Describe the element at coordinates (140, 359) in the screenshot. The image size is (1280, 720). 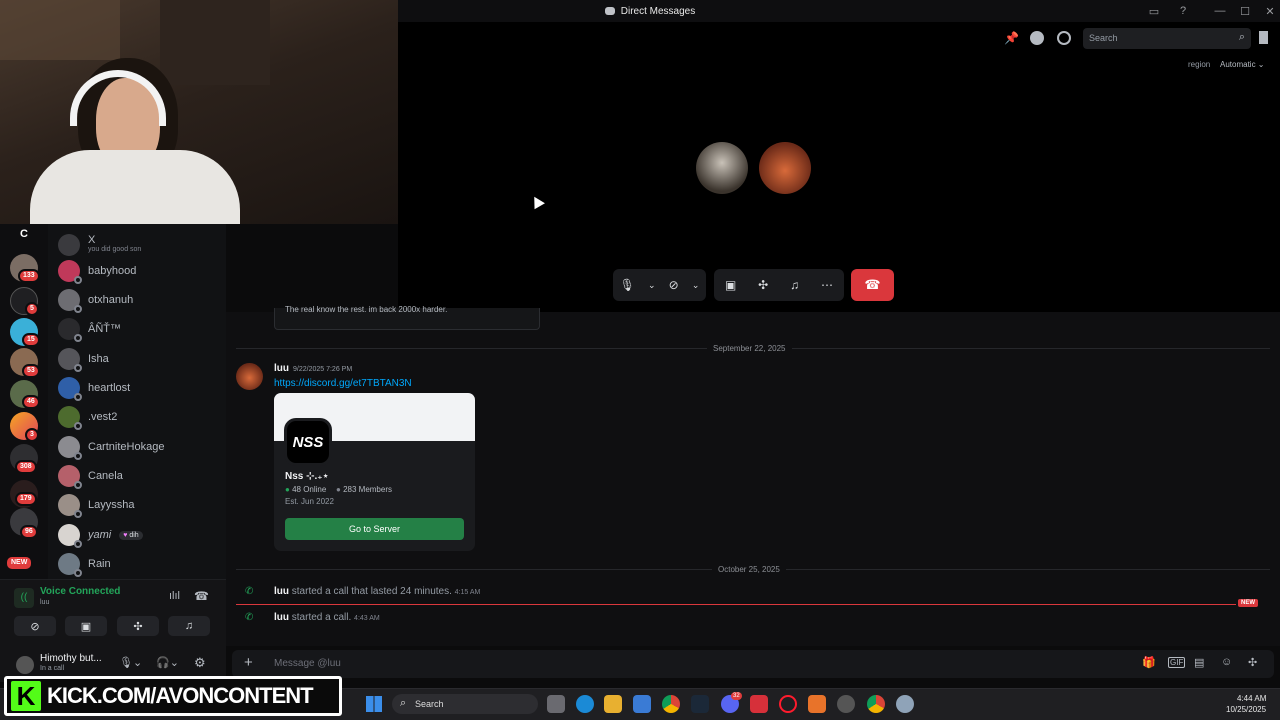
I see `dm-item: Isha` at that location.